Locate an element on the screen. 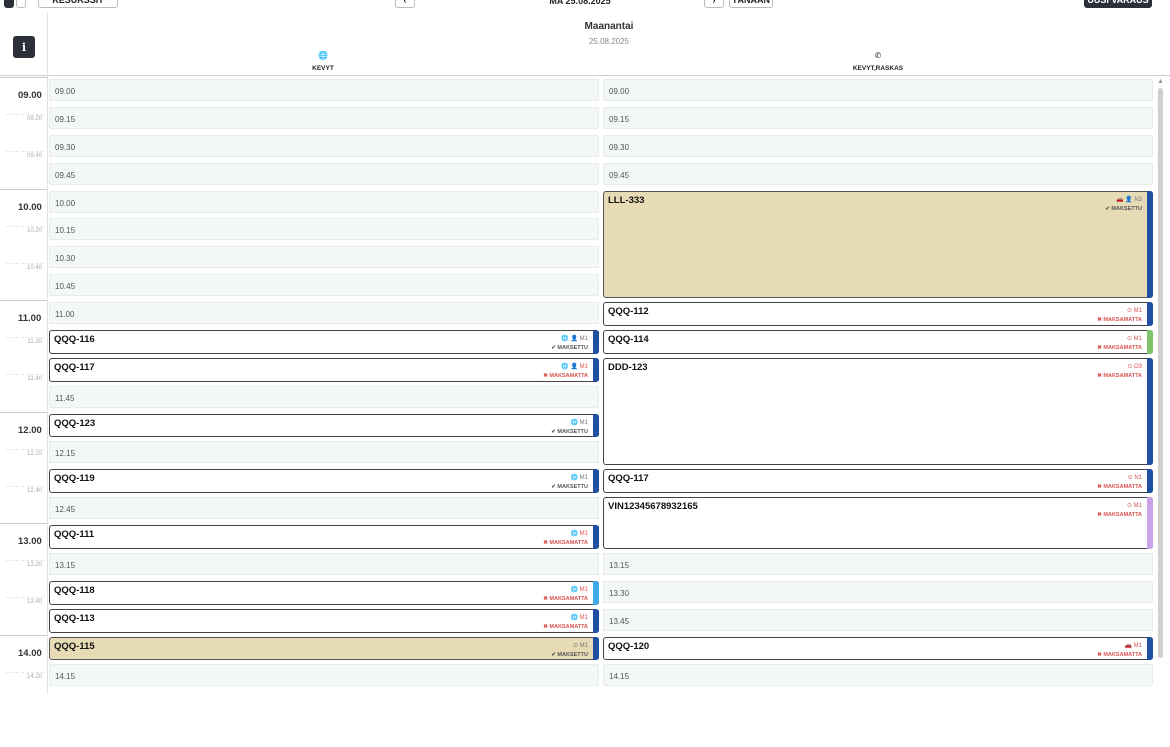  minor-time-label: 11.40 is located at coordinates (25, 379).